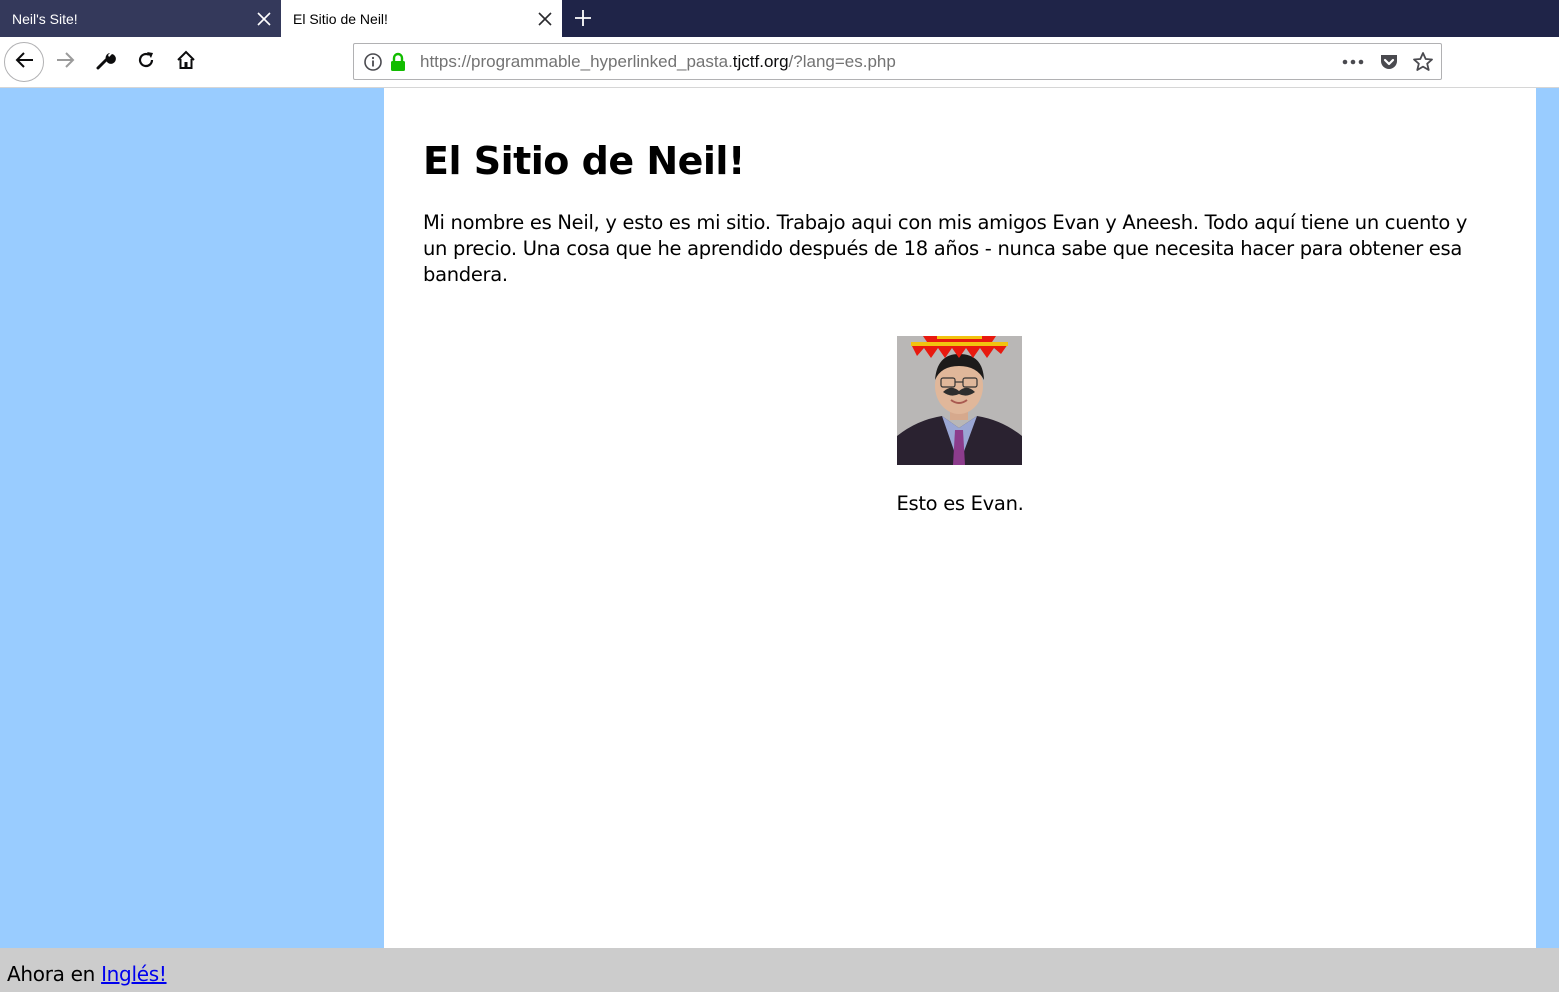 The width and height of the screenshot is (1559, 992). What do you see at coordinates (760, 61) in the screenshot?
I see `url-domain: tjctf.org` at bounding box center [760, 61].